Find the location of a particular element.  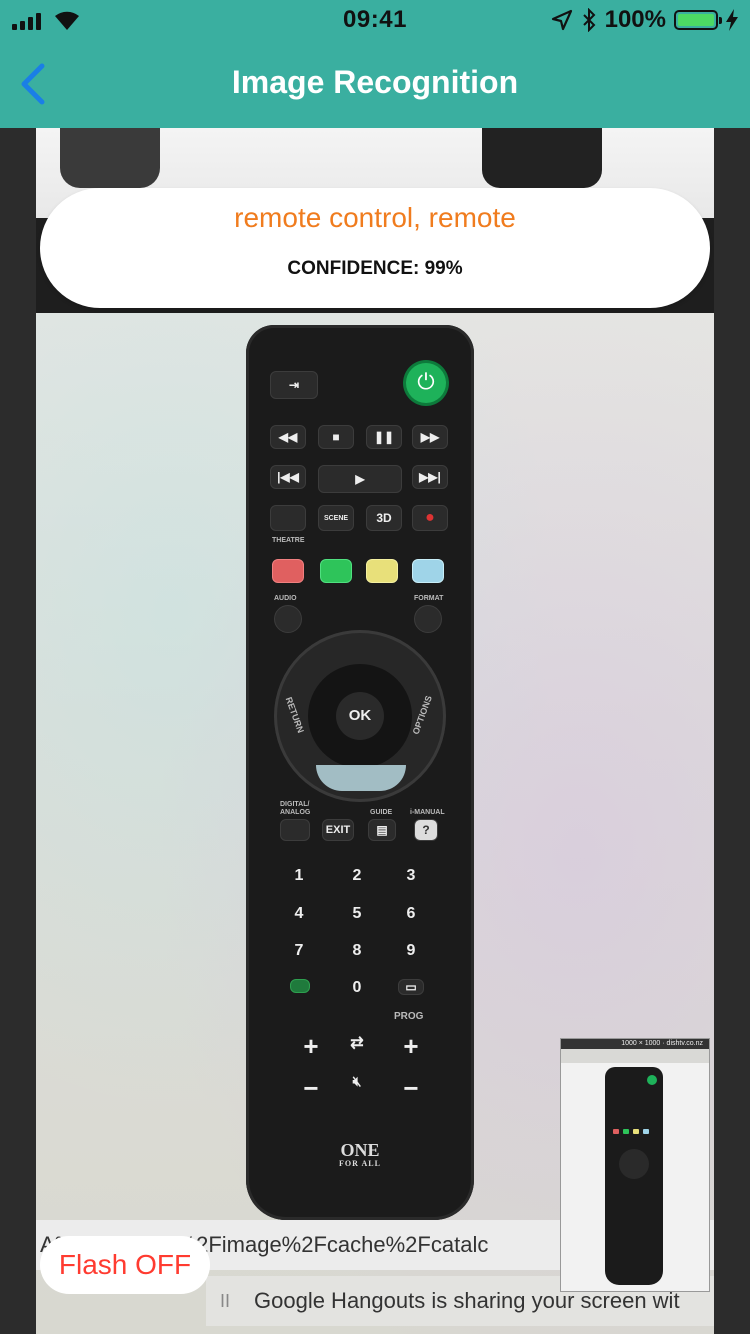

channel-down-icon: − is located at coordinates (411, 1088).